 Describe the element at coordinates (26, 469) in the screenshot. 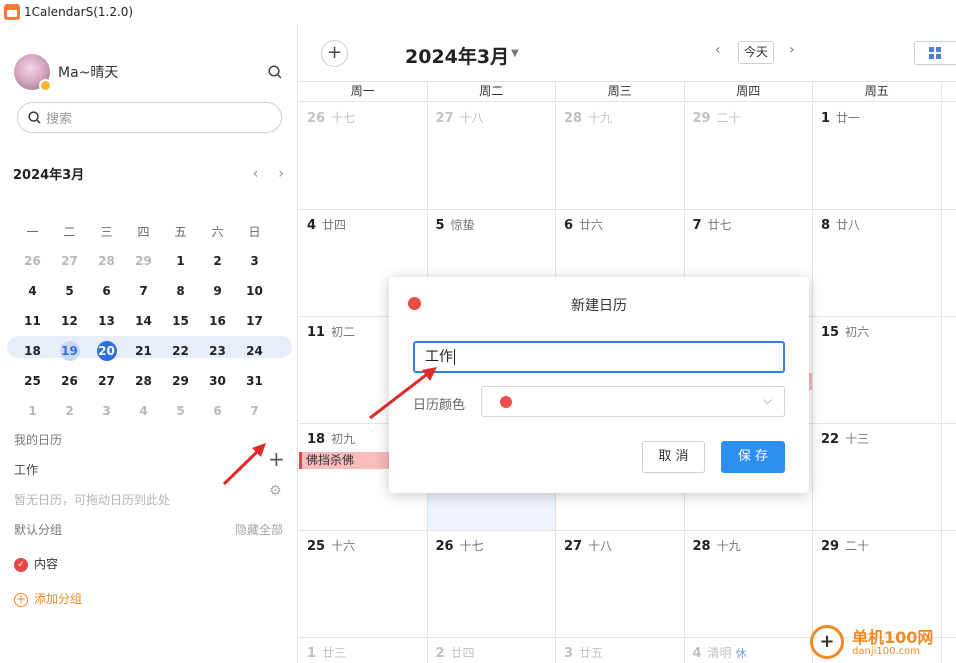

I see `calendar-item-work: 工作` at that location.